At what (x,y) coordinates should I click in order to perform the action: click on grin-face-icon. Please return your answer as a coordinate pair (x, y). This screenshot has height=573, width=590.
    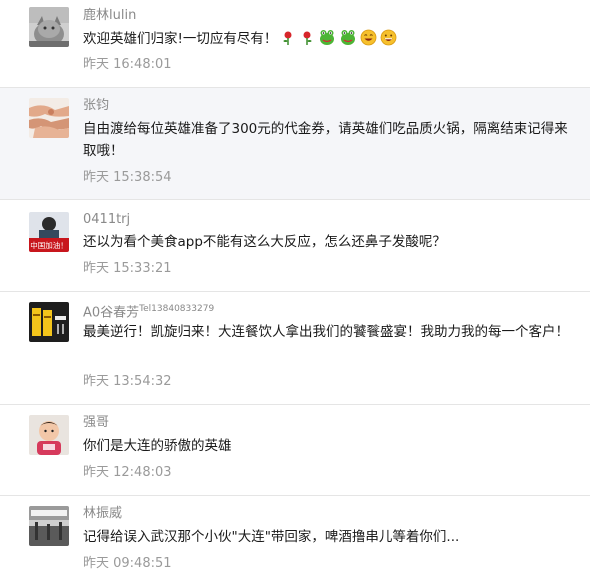
    Looking at the image, I should click on (368, 41).